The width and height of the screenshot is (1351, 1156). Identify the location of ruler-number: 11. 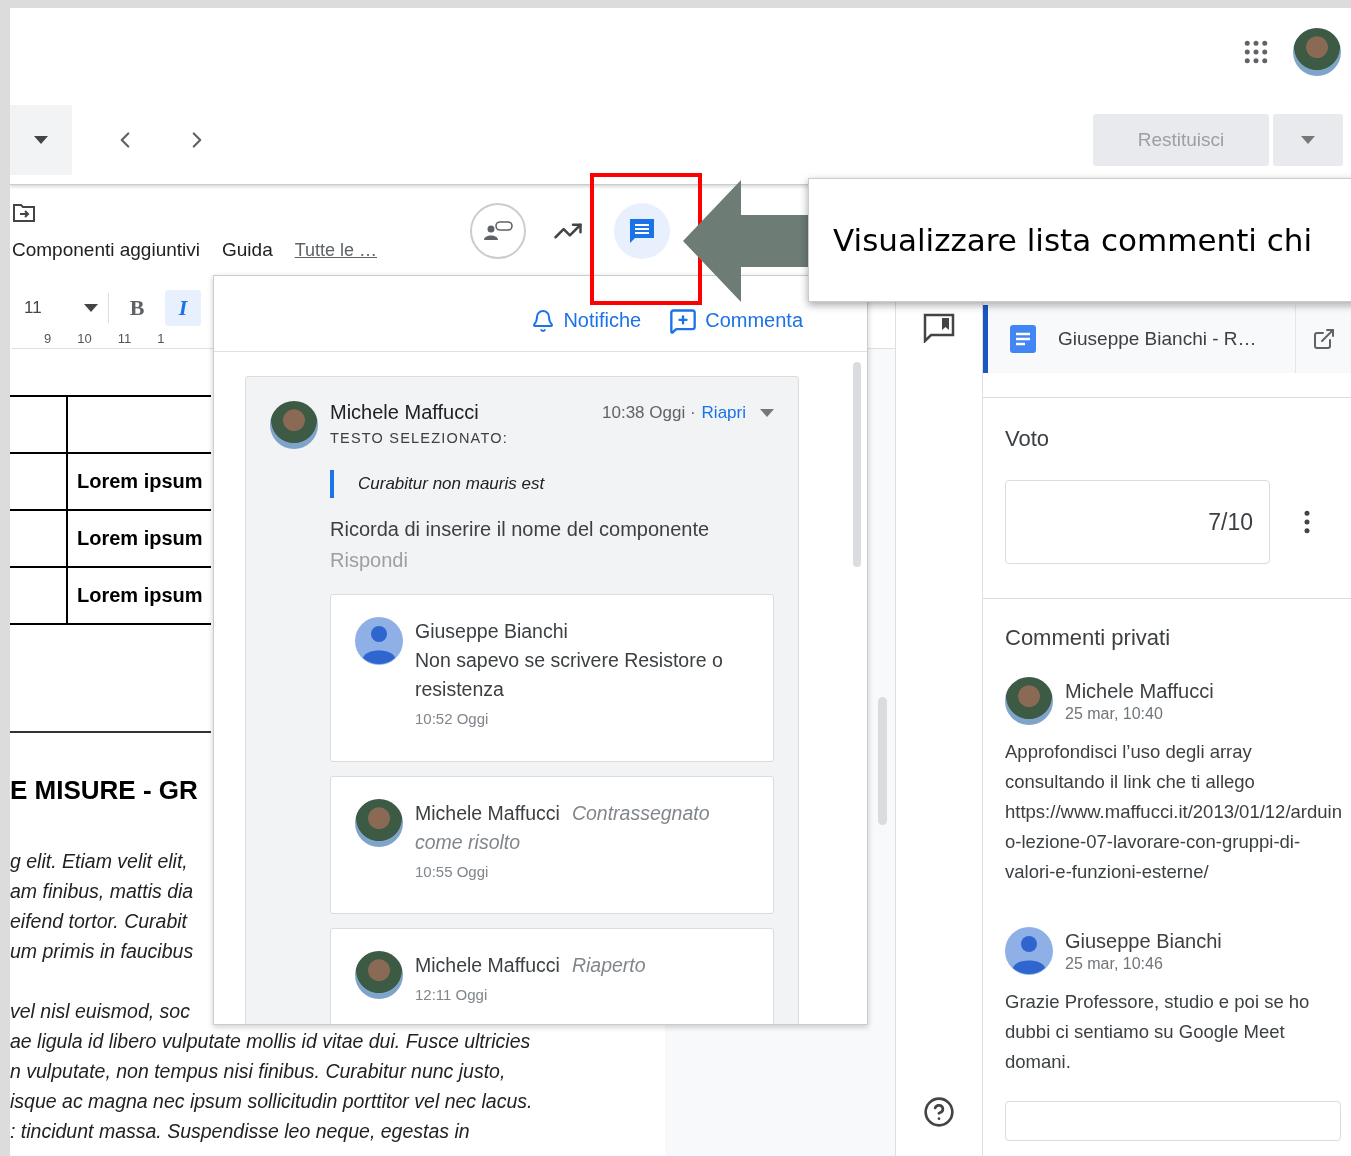
(124, 339).